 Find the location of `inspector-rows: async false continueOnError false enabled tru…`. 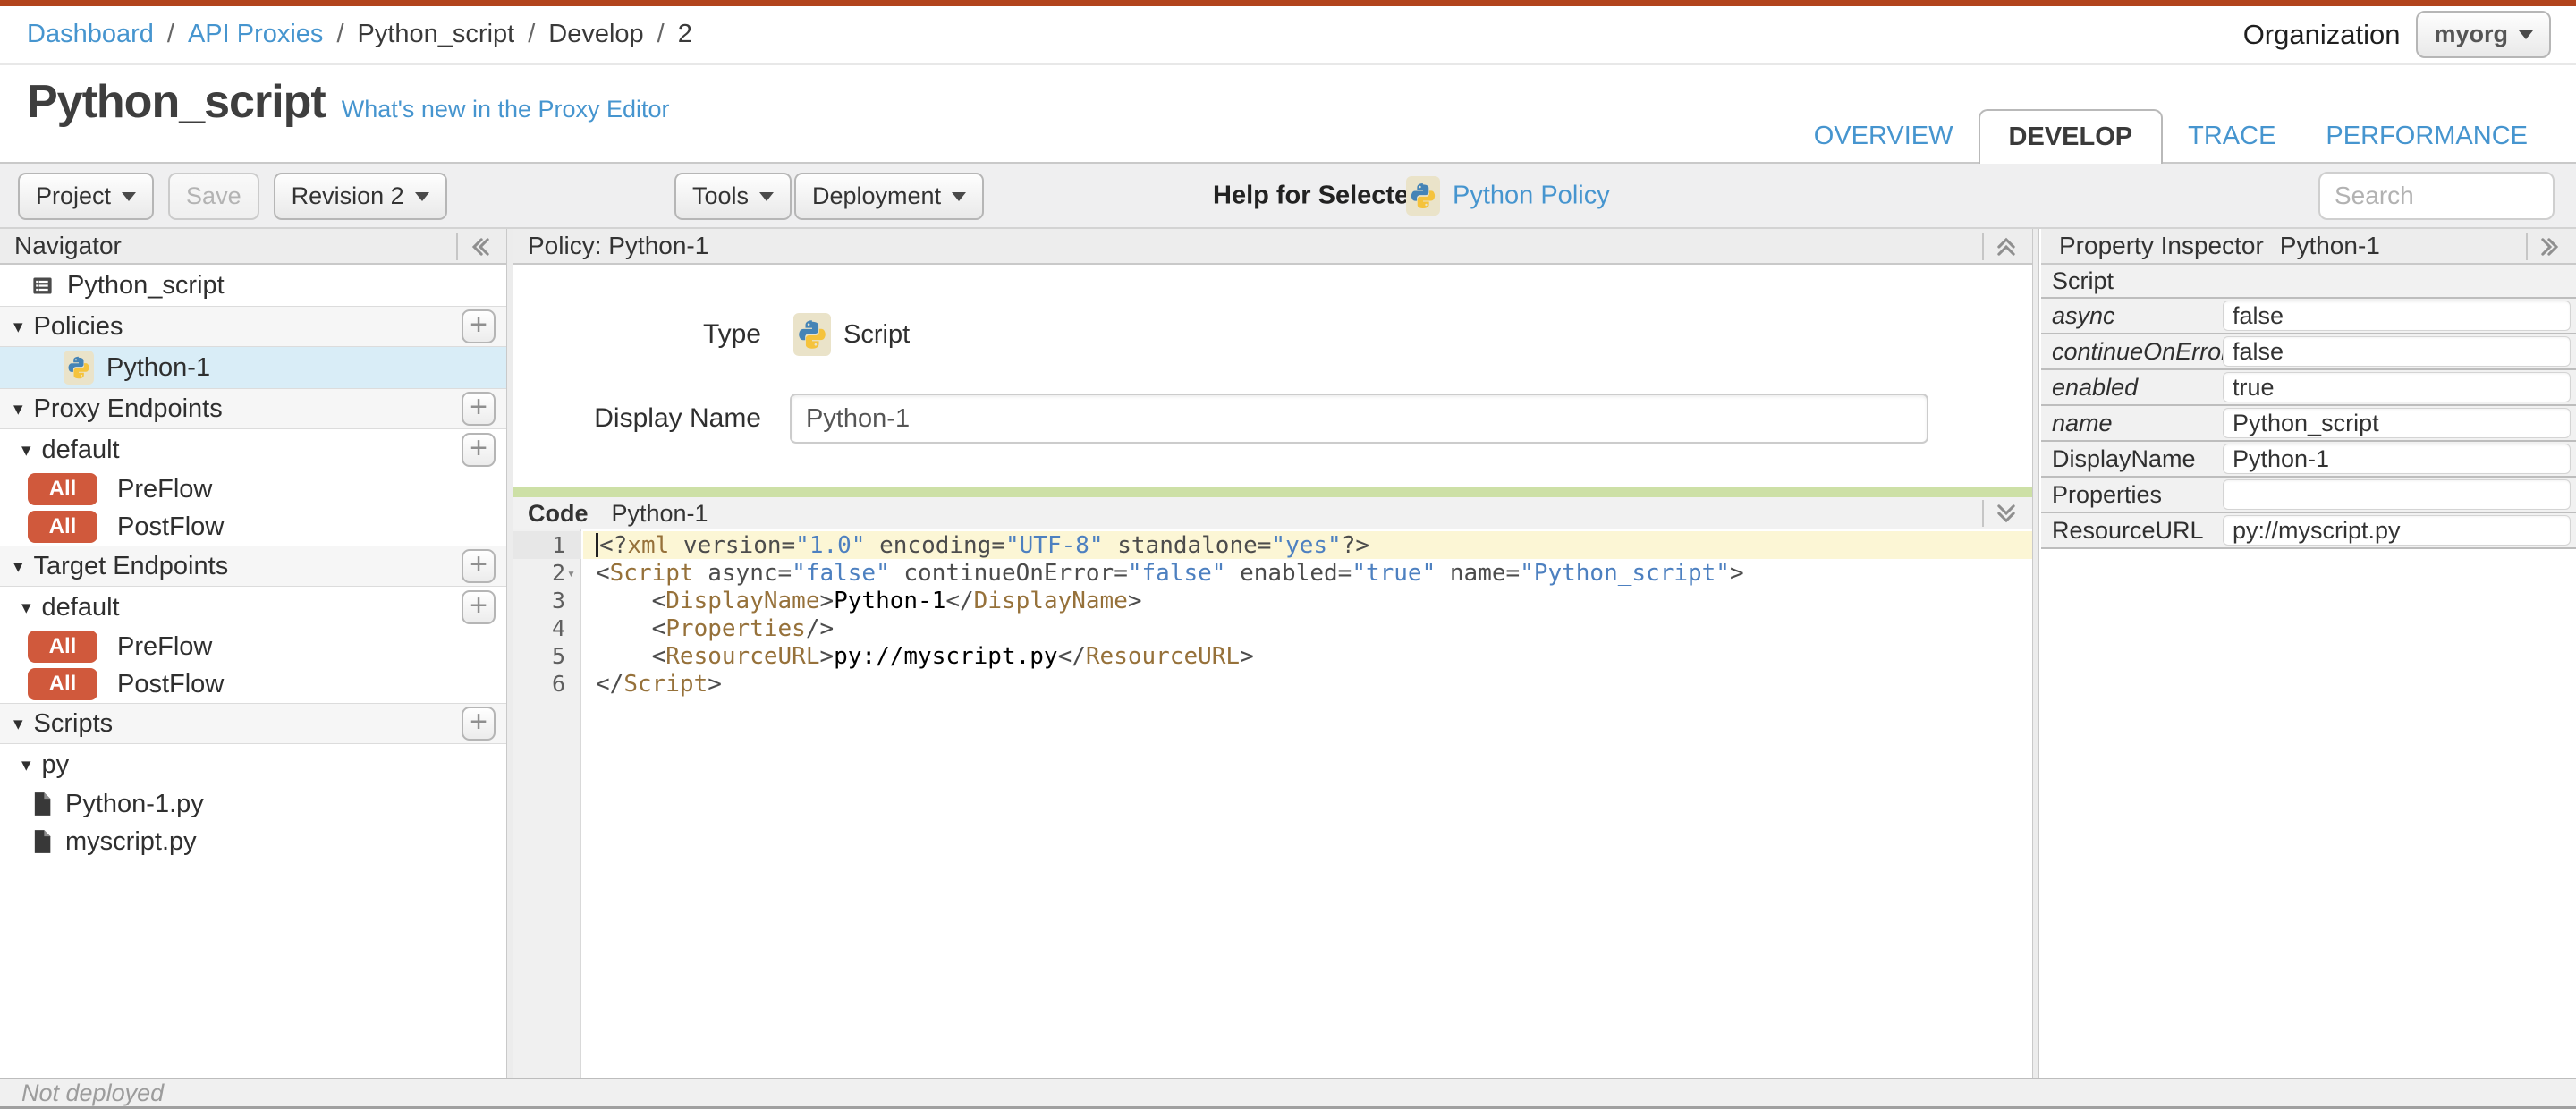

inspector-rows: async false continueOnError false enabled tru… is located at coordinates (2308, 424).